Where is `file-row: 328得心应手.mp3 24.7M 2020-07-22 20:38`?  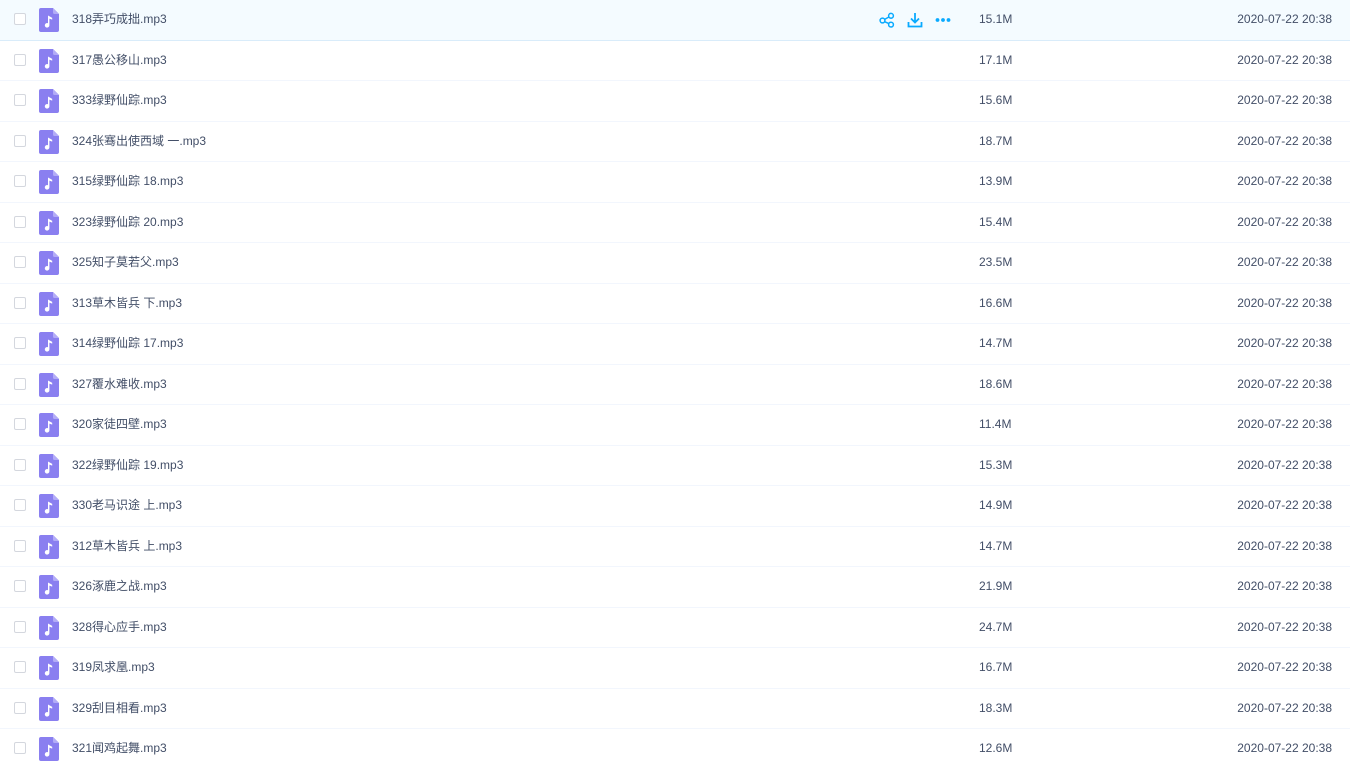 file-row: 328得心应手.mp3 24.7M 2020-07-22 20:38 is located at coordinates (675, 628).